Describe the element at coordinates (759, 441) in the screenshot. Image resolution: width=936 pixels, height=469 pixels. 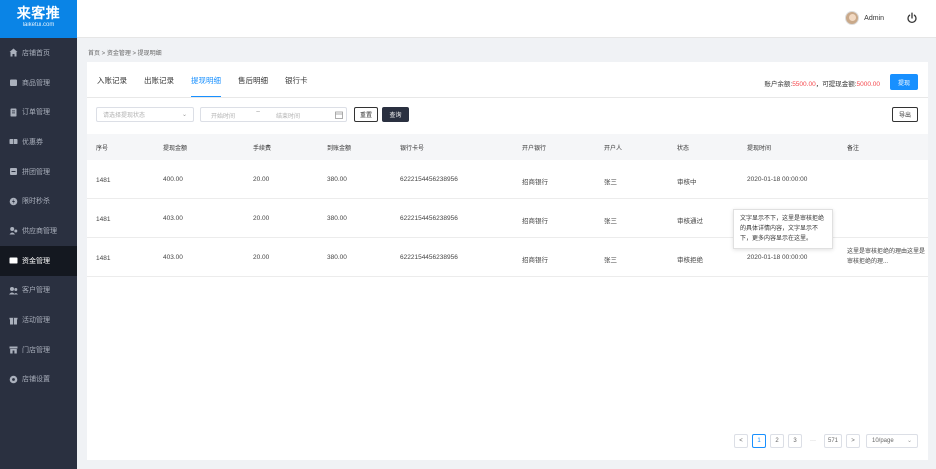
I see `page-button: 1` at that location.